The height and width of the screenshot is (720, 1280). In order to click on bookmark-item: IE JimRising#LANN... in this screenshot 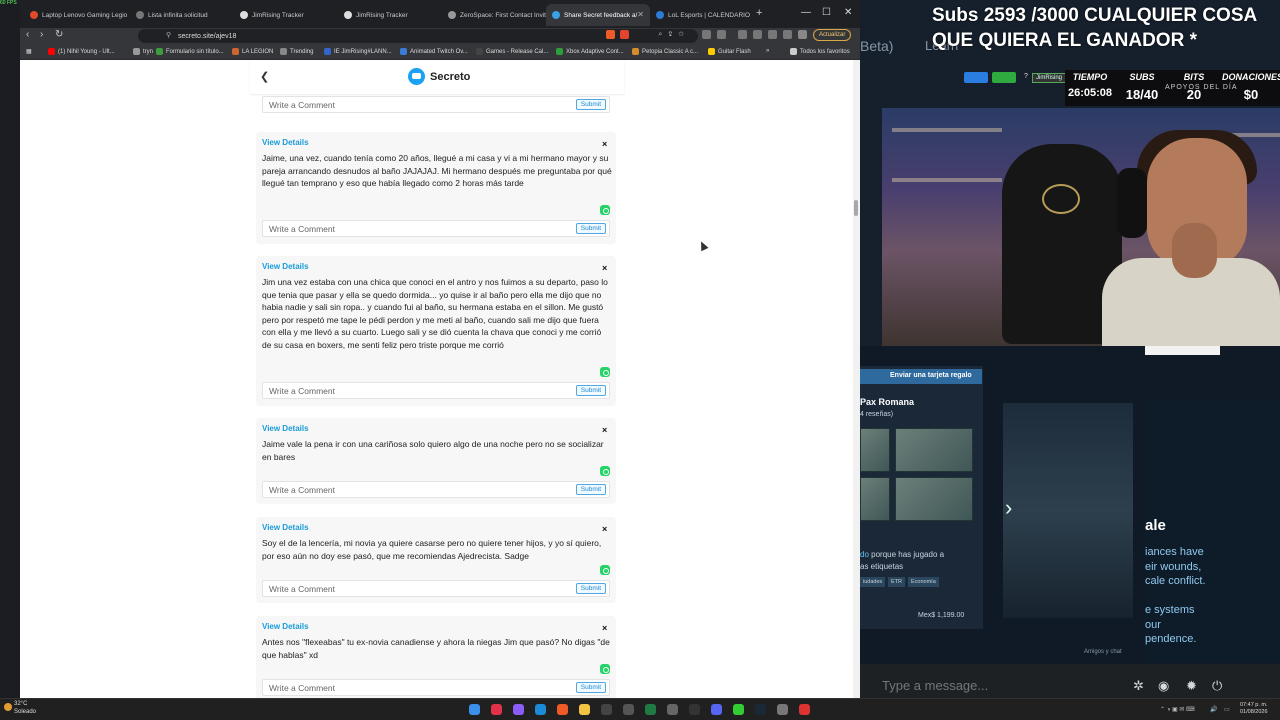, I will do `click(358, 51)`.